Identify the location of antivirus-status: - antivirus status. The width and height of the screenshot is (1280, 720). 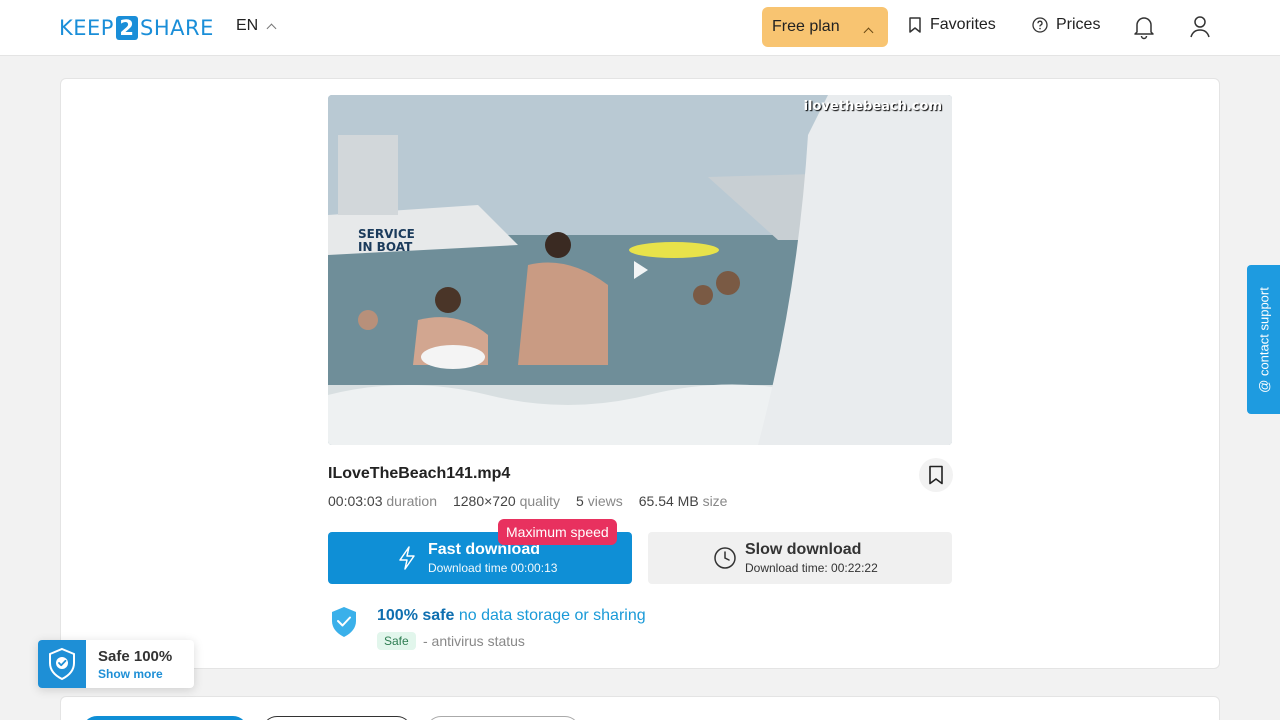
(474, 641).